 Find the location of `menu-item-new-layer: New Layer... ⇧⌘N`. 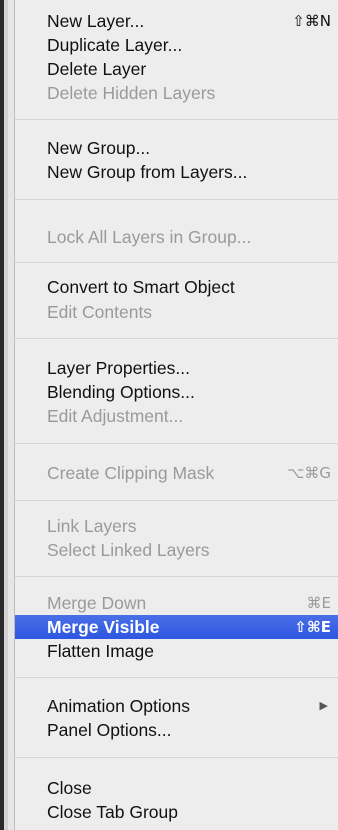

menu-item-new-layer: New Layer... ⇧⌘N is located at coordinates (176, 21).